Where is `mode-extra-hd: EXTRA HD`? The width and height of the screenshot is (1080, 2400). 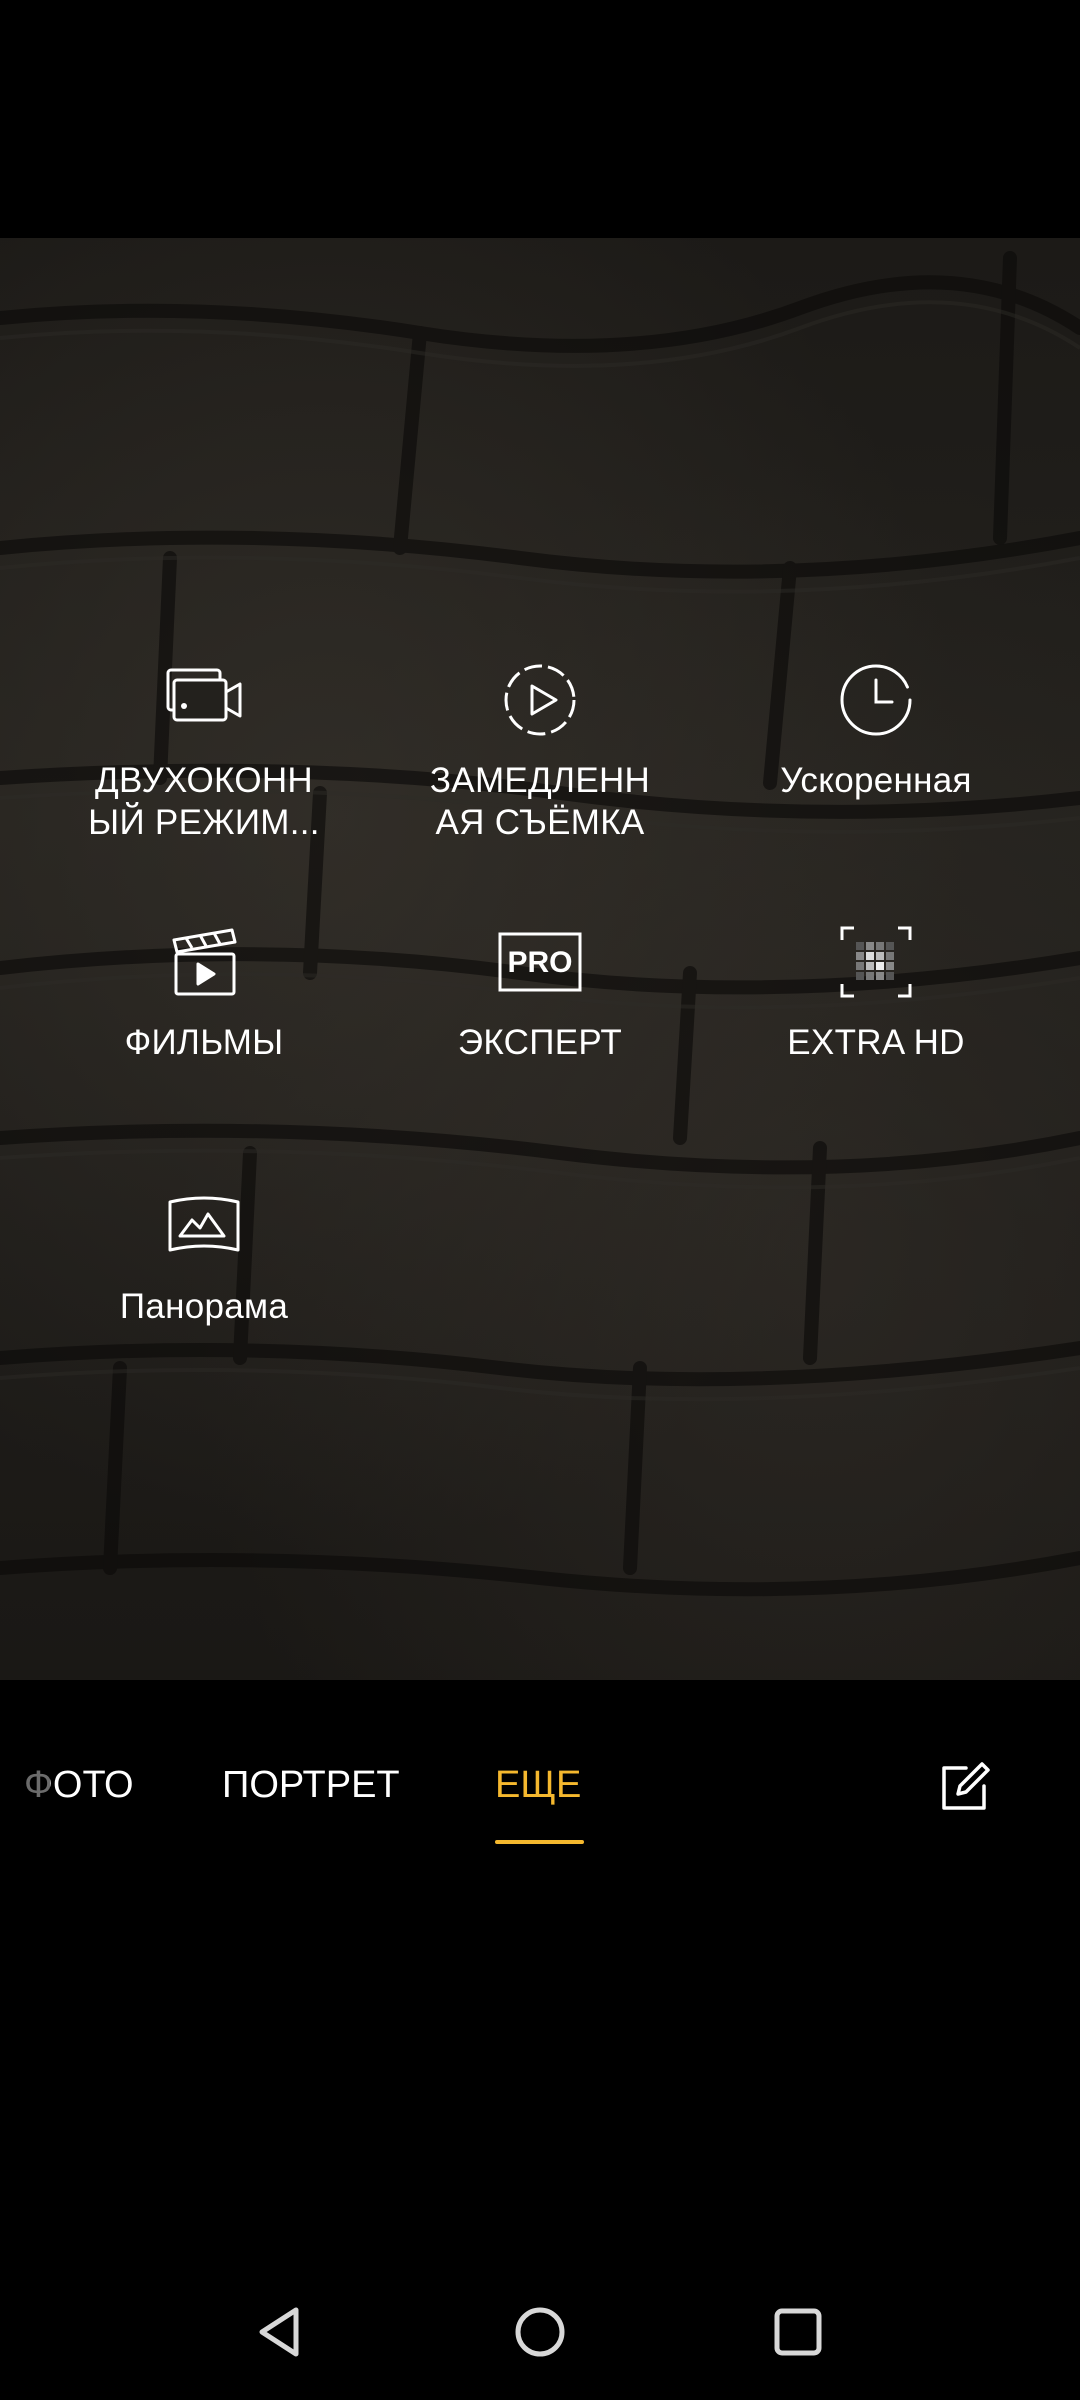
mode-extra-hd: EXTRA HD is located at coordinates (876, 1035).